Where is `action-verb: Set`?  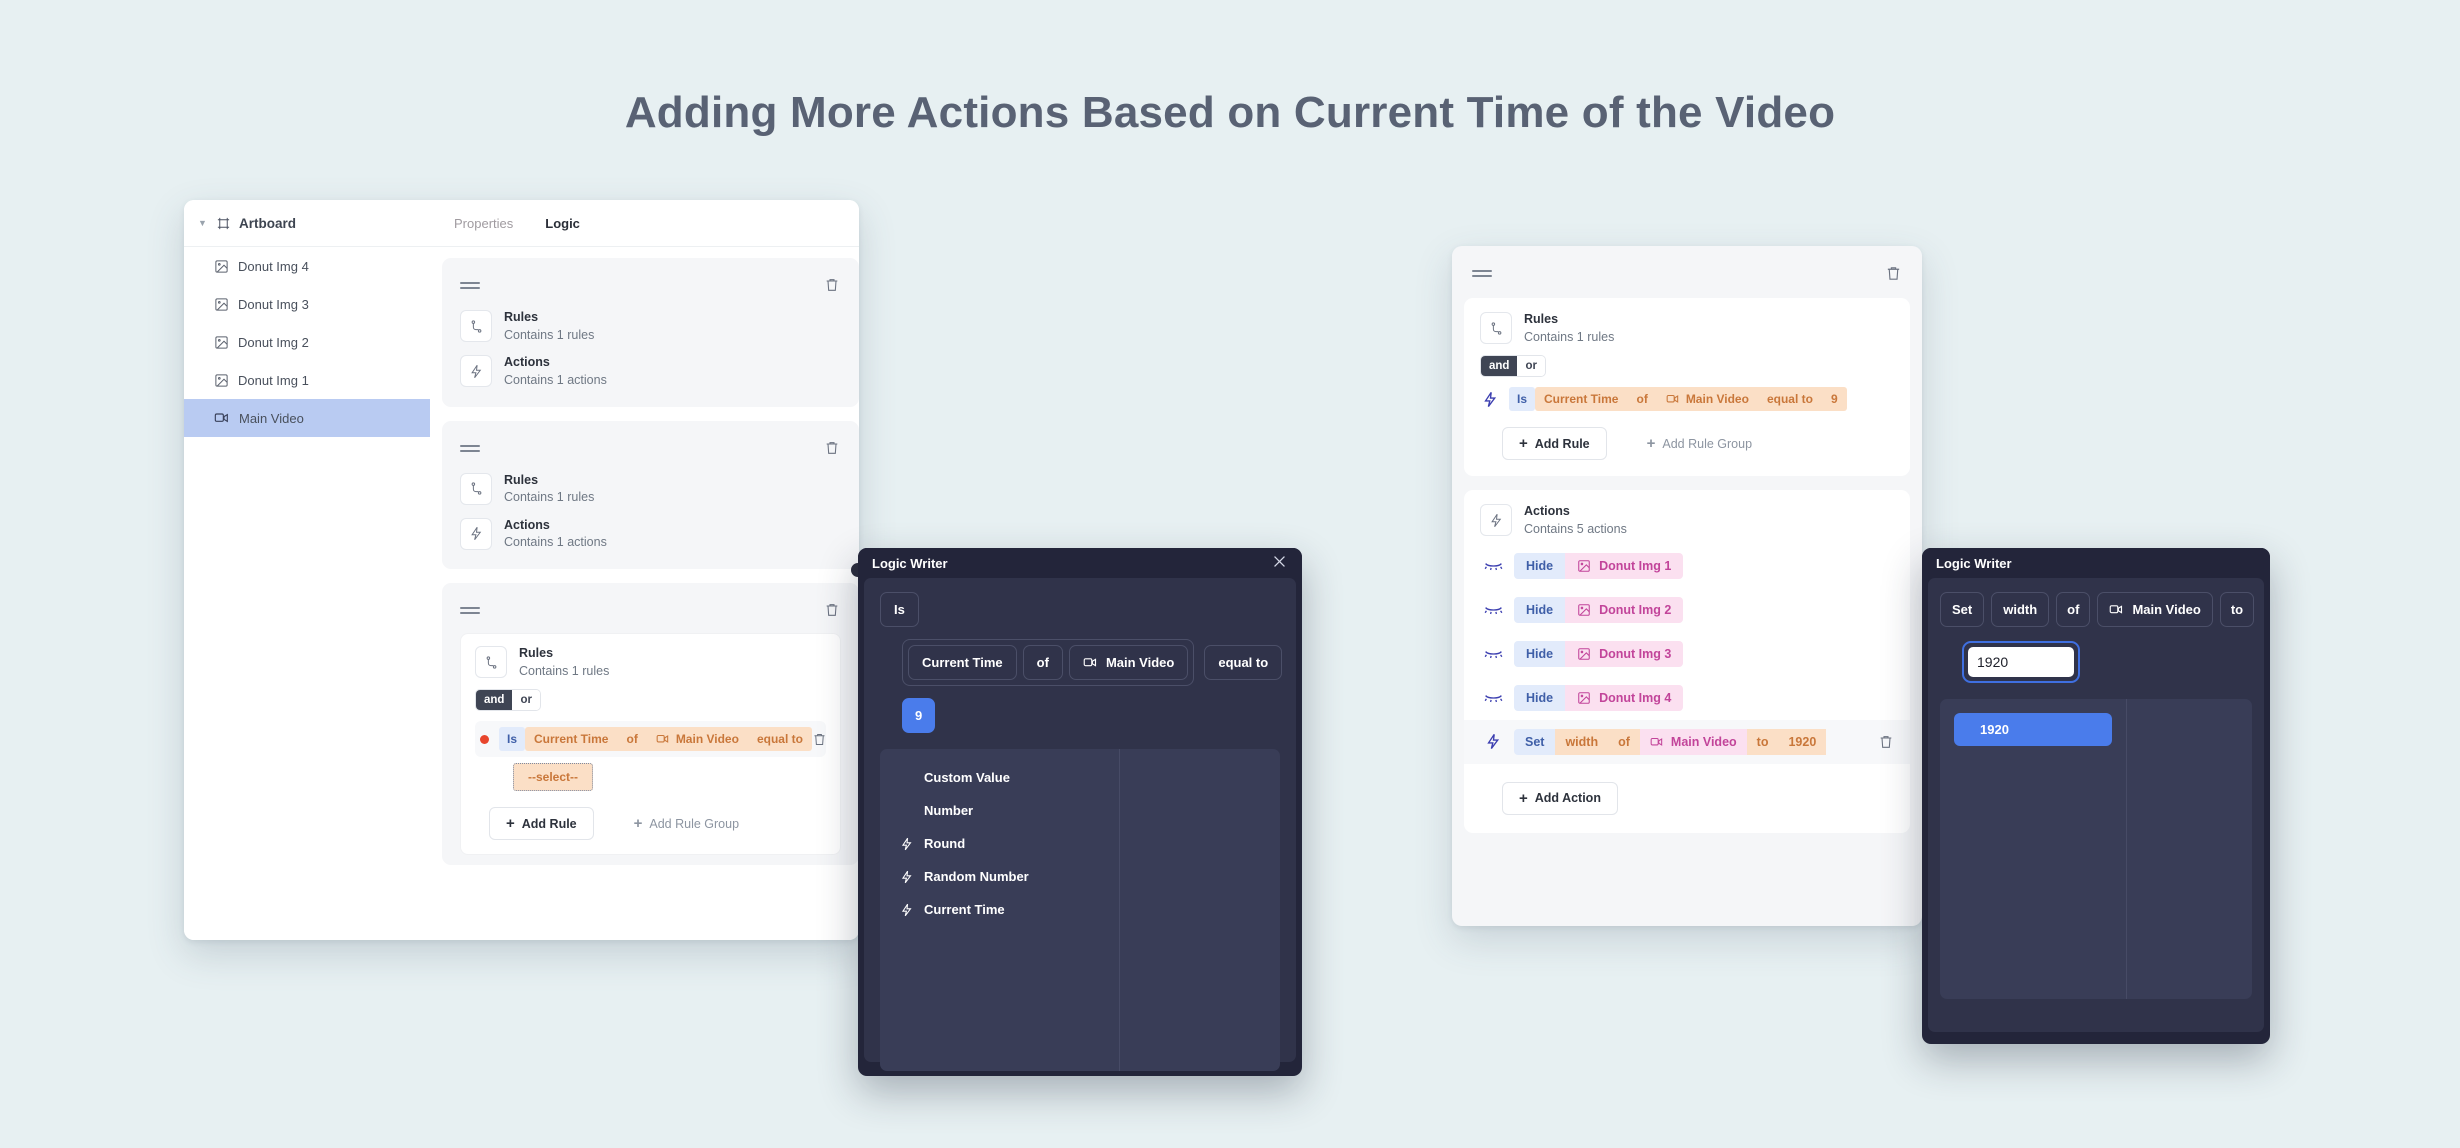 action-verb: Set is located at coordinates (1535, 741).